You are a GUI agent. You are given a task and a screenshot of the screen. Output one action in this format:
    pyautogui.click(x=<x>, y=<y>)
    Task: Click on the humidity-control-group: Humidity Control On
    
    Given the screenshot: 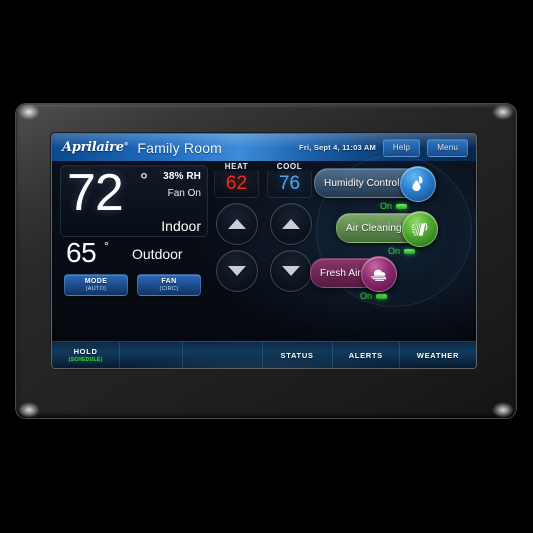 What is the action you would take?
    pyautogui.click(x=375, y=188)
    